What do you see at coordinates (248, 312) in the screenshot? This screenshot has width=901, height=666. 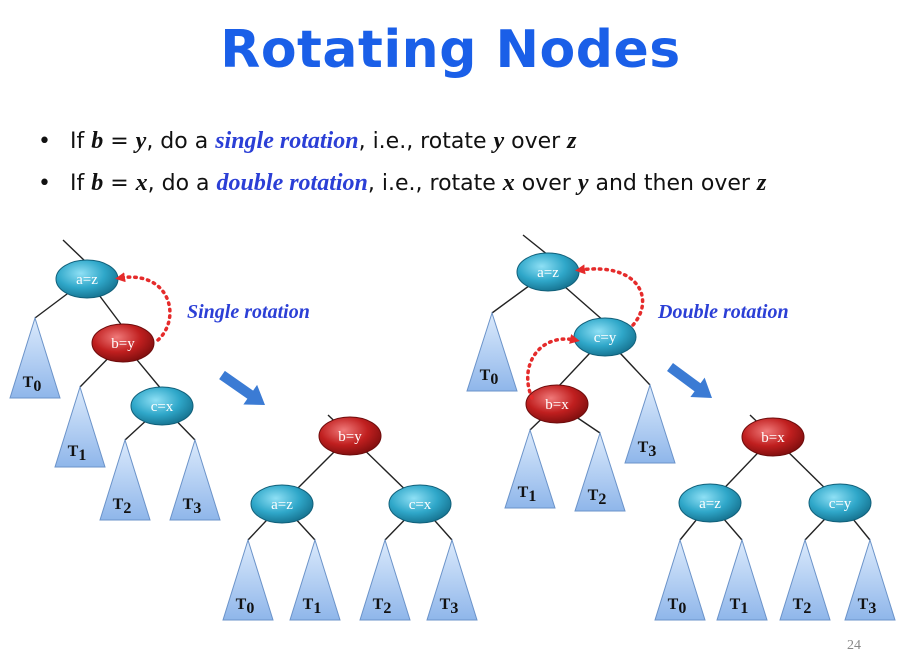 I see `single-rotation-label: Single rotation` at bounding box center [248, 312].